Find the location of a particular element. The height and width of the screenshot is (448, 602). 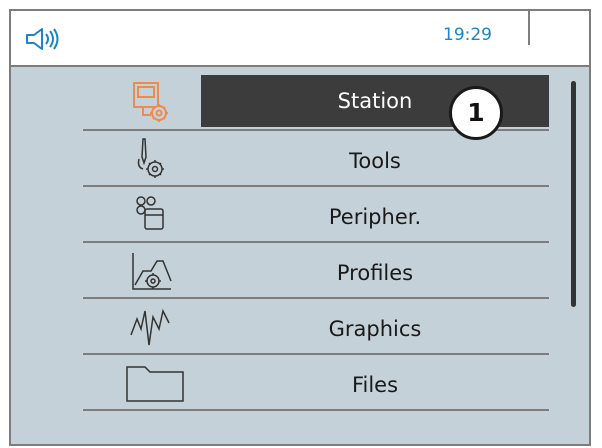

station-settings-icon is located at coordinates (150, 102).